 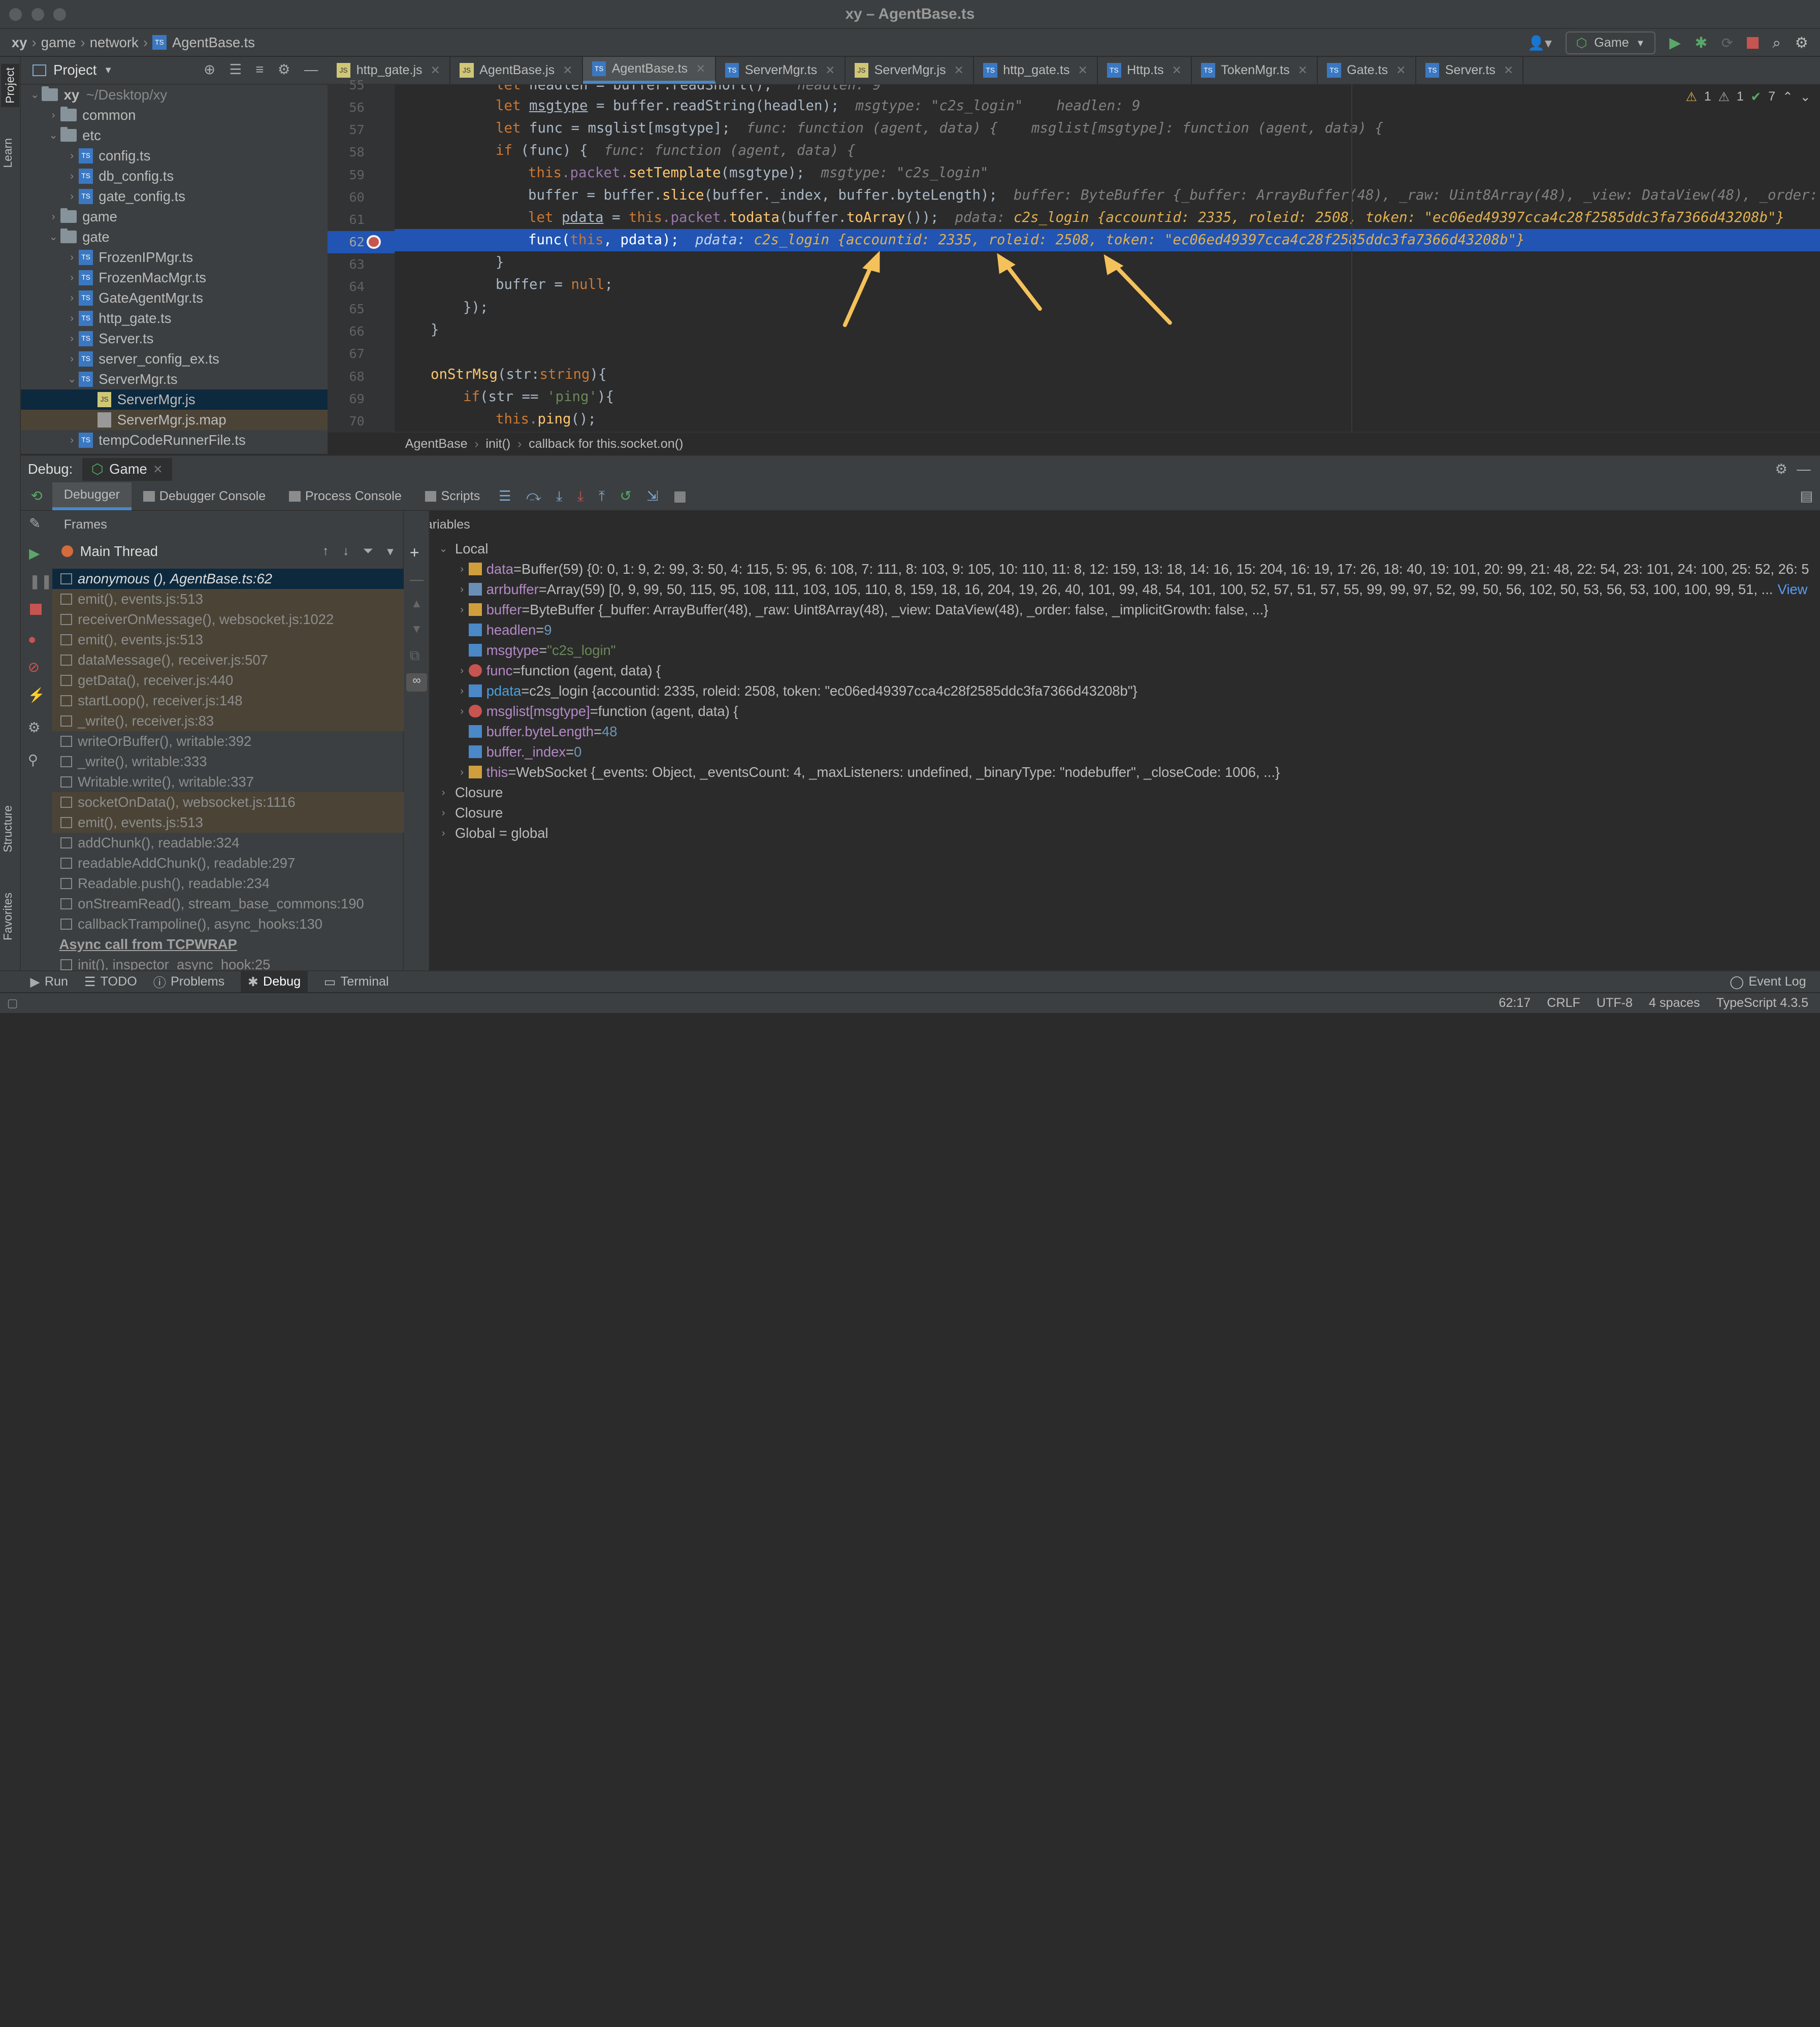 What do you see at coordinates (1144, 630) in the screenshot?
I see `var-headlen: headlen = 9` at bounding box center [1144, 630].